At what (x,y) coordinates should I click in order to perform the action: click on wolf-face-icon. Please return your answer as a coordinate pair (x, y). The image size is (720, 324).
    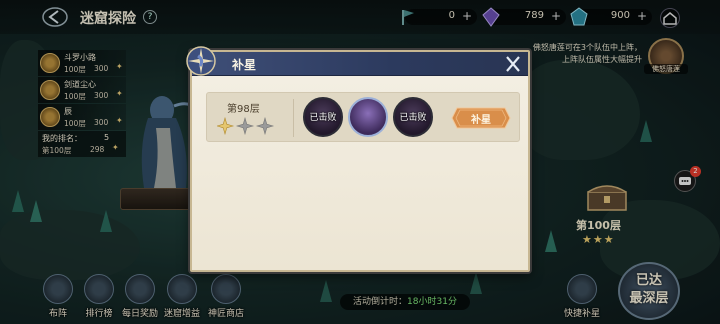
    Looking at the image, I should click on (368, 117).